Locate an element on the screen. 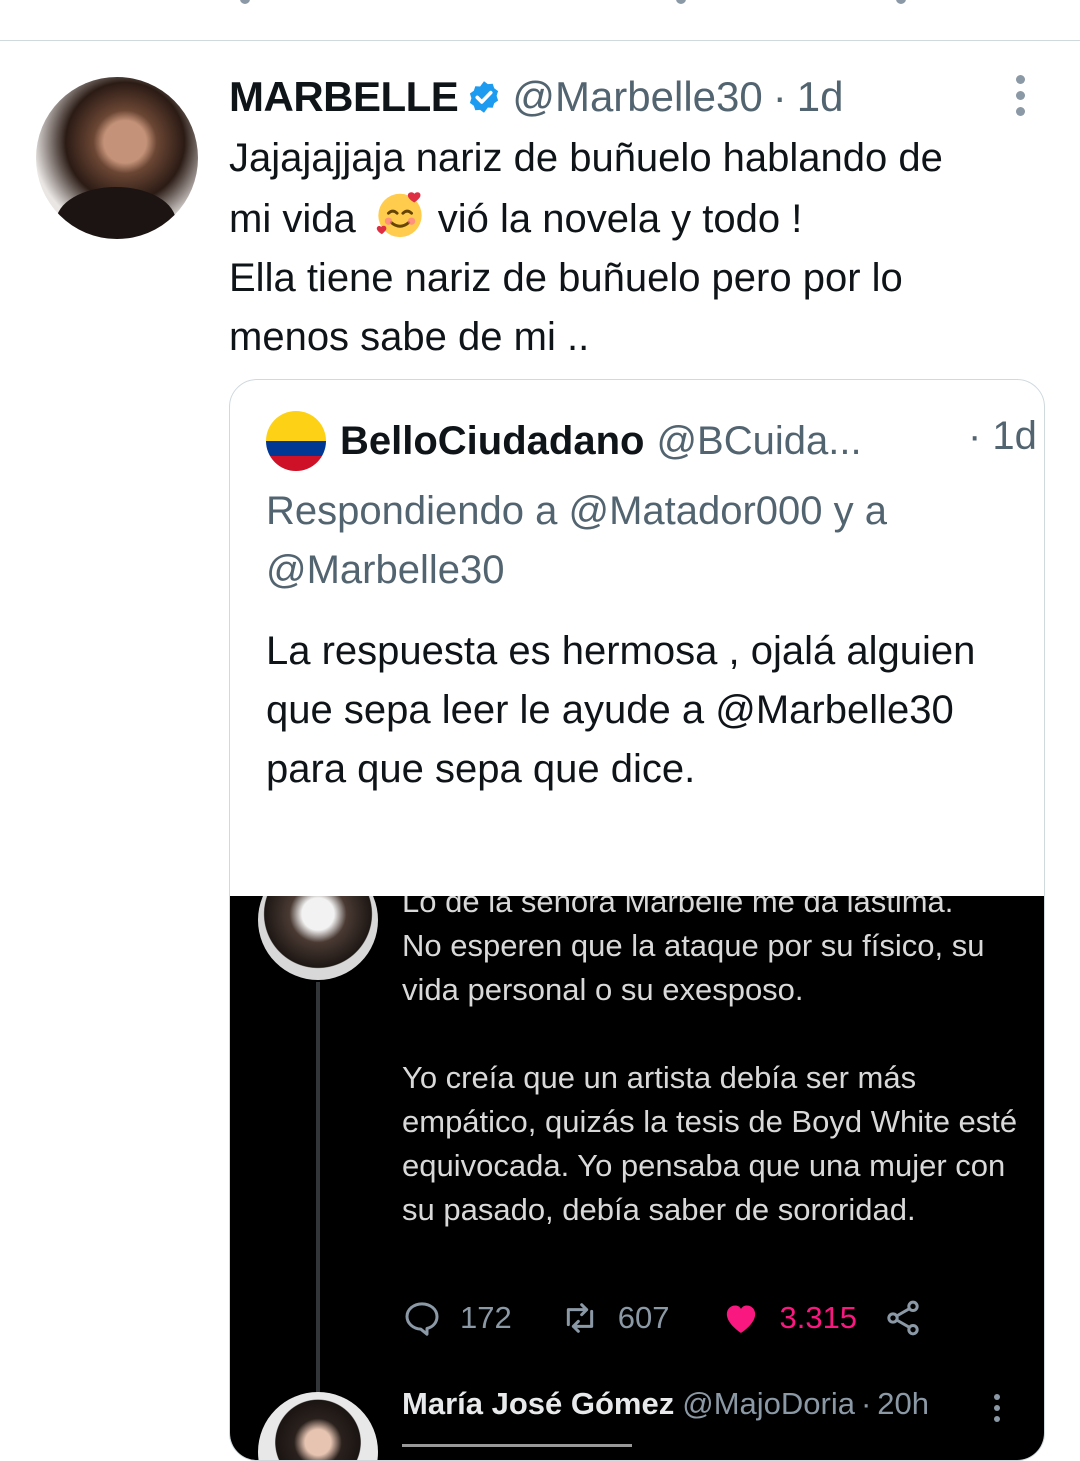 The width and height of the screenshot is (1080, 1461). tweet-text-line: Ella tiene nariz de buñuelo pero por lo is located at coordinates (566, 278).